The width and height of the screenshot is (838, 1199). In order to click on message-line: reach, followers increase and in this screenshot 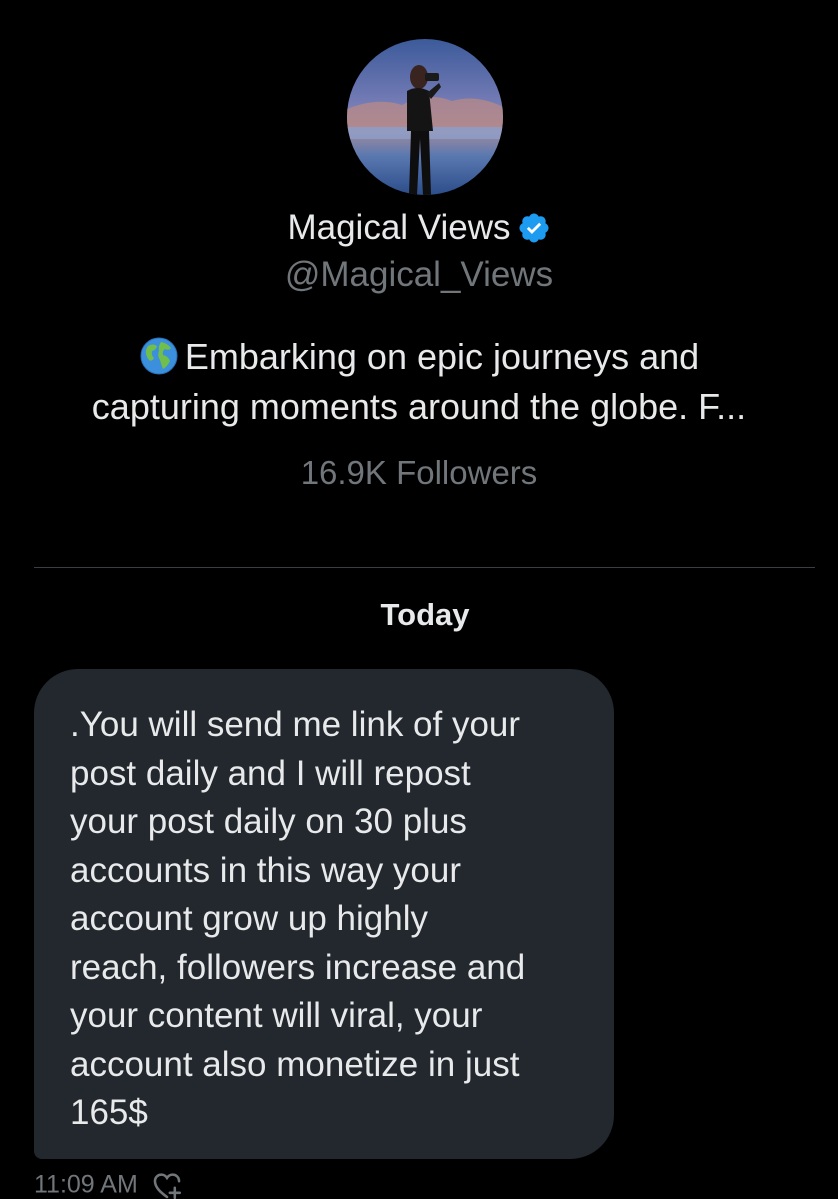, I will do `click(298, 967)`.